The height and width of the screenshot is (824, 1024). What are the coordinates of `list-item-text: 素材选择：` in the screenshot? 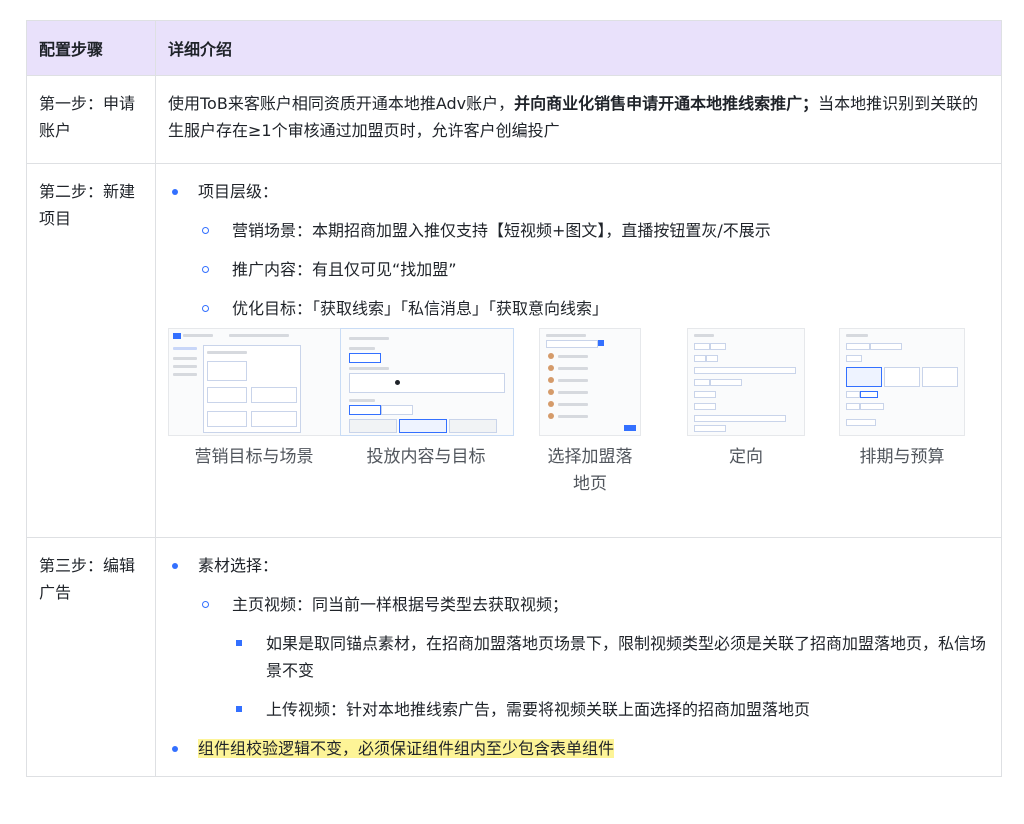 It's located at (238, 565).